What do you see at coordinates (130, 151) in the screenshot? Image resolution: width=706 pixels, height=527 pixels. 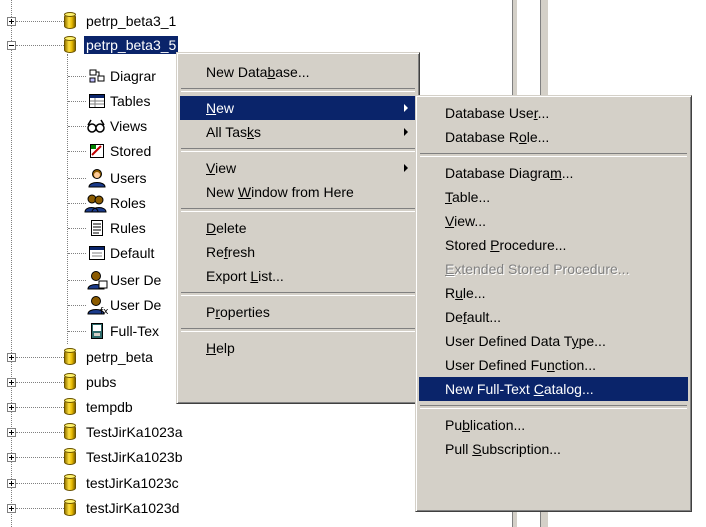 I see `tree-item-stored-procedures: Stored` at bounding box center [130, 151].